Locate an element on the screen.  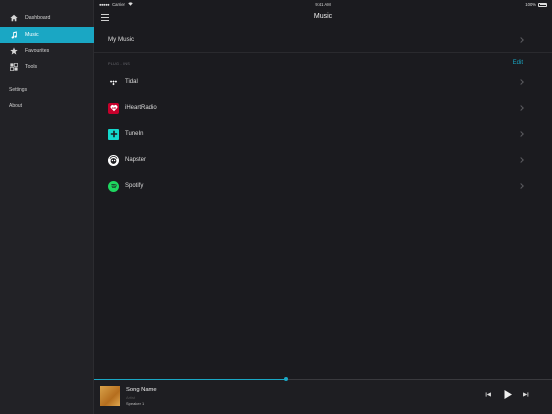
sidebar-item-settings: Settings is located at coordinates (18, 90).